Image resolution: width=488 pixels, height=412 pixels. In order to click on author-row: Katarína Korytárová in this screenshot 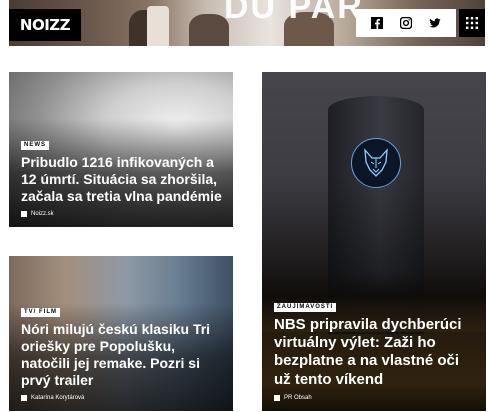, I will do `click(123, 398)`.